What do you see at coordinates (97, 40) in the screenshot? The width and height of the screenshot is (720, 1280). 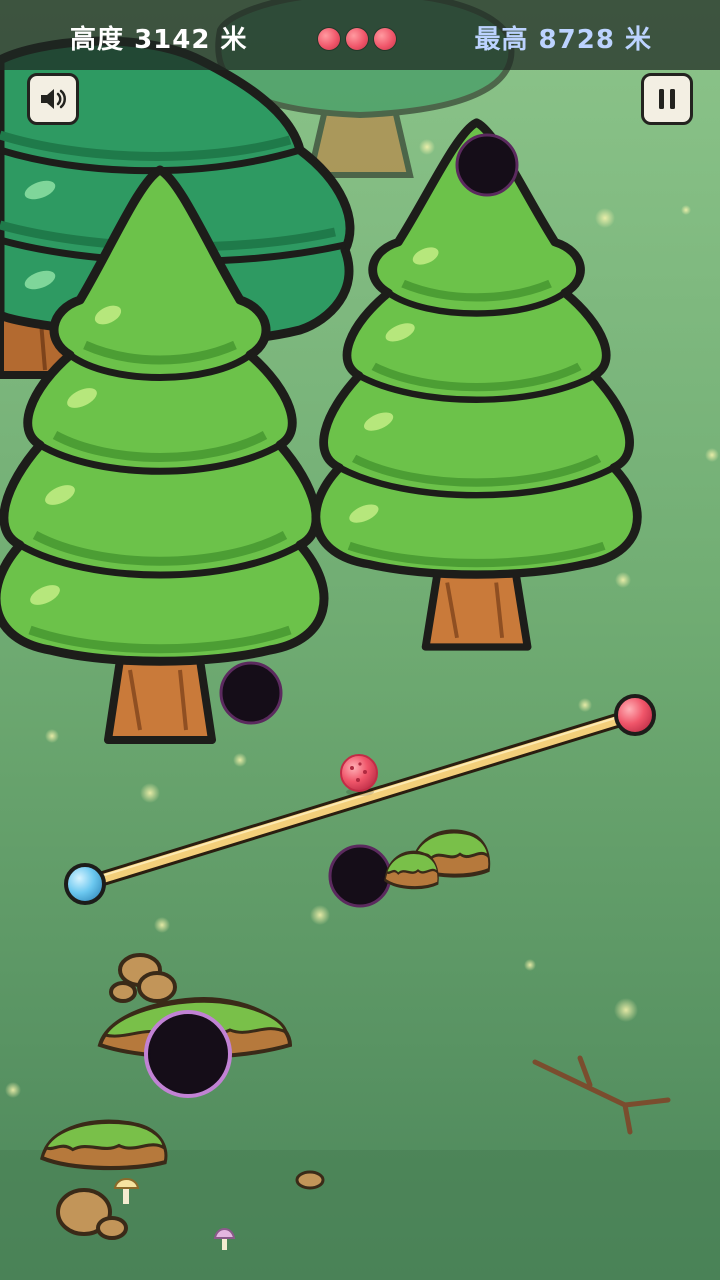 I see `height-label: 高度` at bounding box center [97, 40].